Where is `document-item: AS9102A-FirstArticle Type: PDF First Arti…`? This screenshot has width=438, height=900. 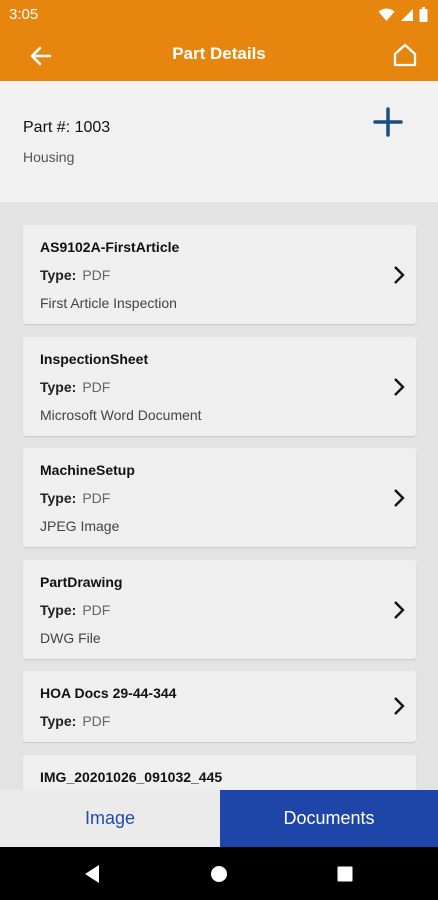
document-item: AS9102A-FirstArticle Type: PDF First Arti… is located at coordinates (219, 274).